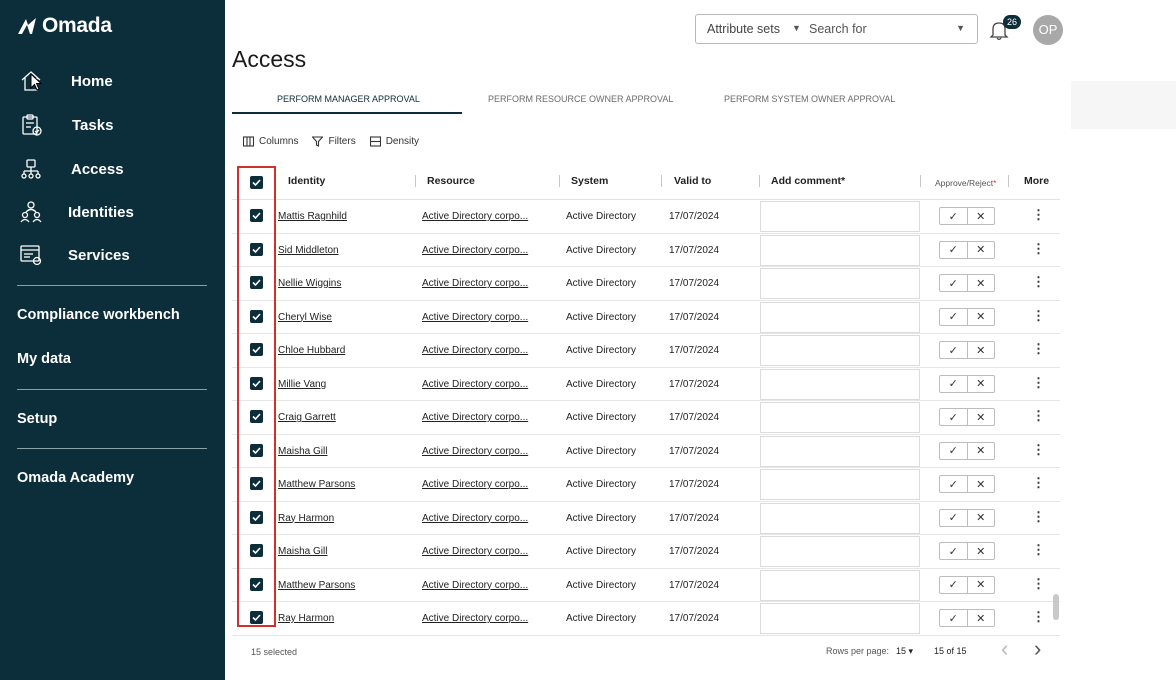  Describe the element at coordinates (112, 125) in the screenshot. I see `sidebar-item-tasks: Tasks` at that location.